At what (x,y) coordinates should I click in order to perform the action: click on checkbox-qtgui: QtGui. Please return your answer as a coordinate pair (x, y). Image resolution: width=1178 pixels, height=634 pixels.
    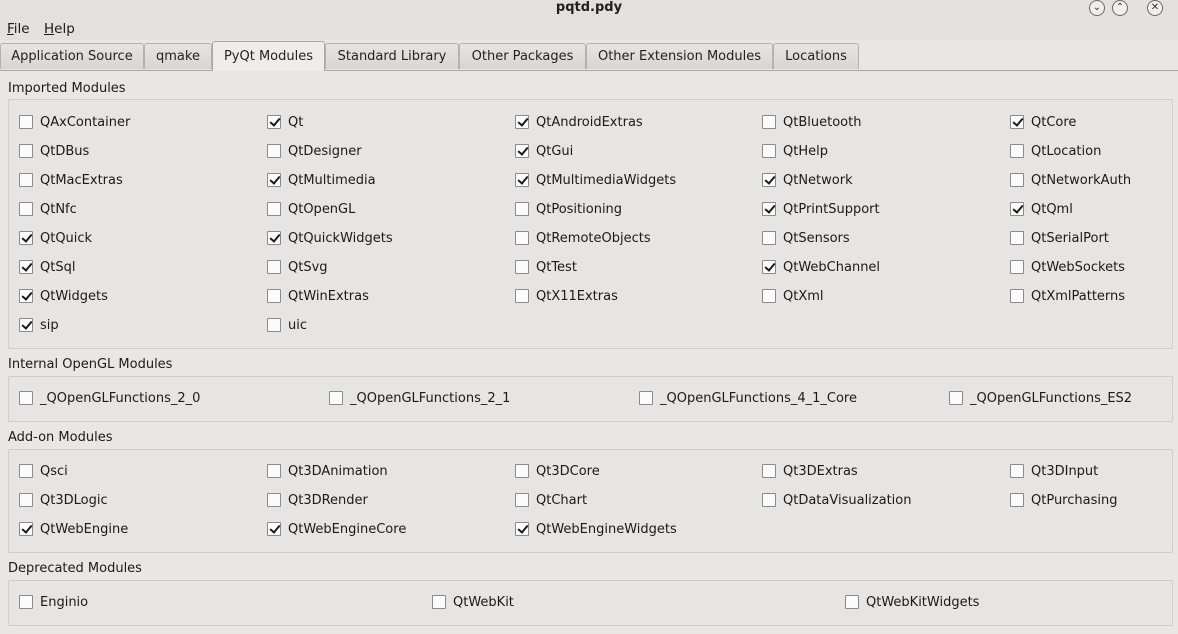
    Looking at the image, I should click on (544, 151).